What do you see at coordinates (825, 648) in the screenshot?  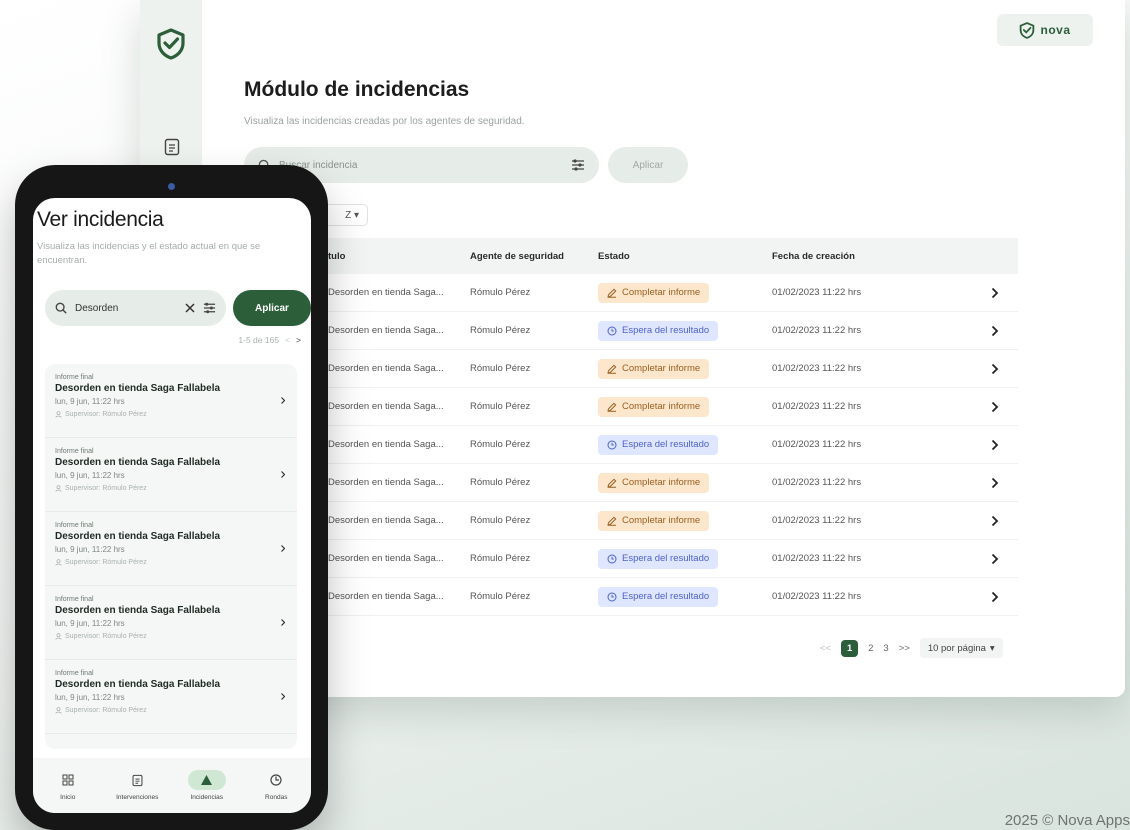 I see `prev-page-button: <<` at bounding box center [825, 648].